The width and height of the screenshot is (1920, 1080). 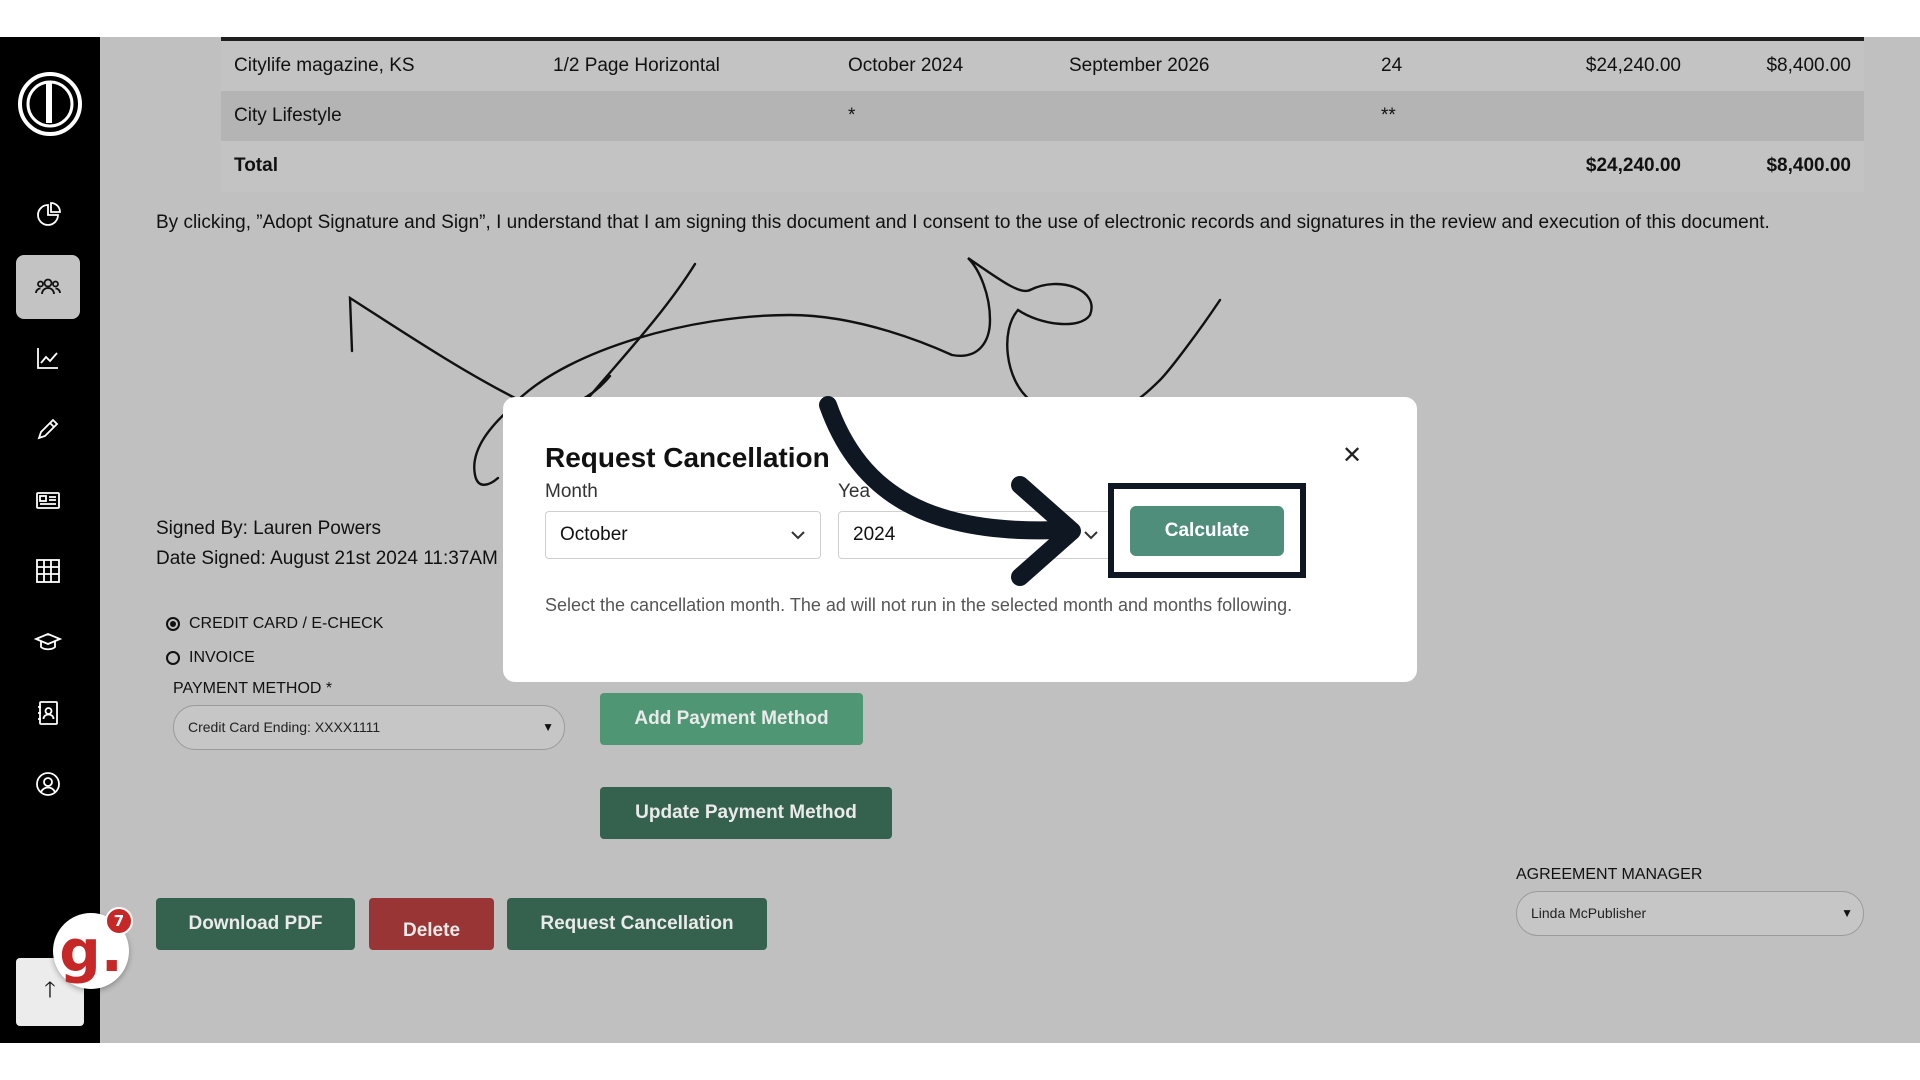 I want to click on sidebar, so click(x=50, y=540).